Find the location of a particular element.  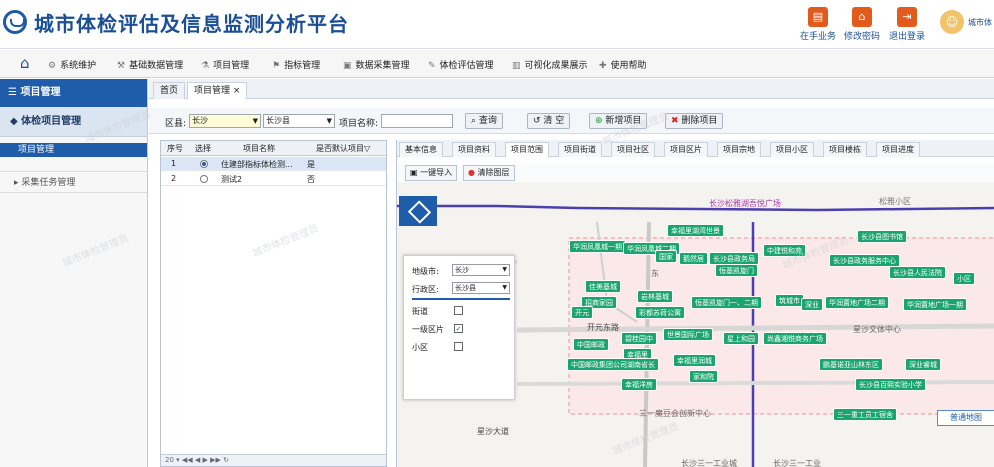

pager-controls-icon: ▾ ◀◀ ◀ ▶ ▶▶ ↻ is located at coordinates (202, 460).